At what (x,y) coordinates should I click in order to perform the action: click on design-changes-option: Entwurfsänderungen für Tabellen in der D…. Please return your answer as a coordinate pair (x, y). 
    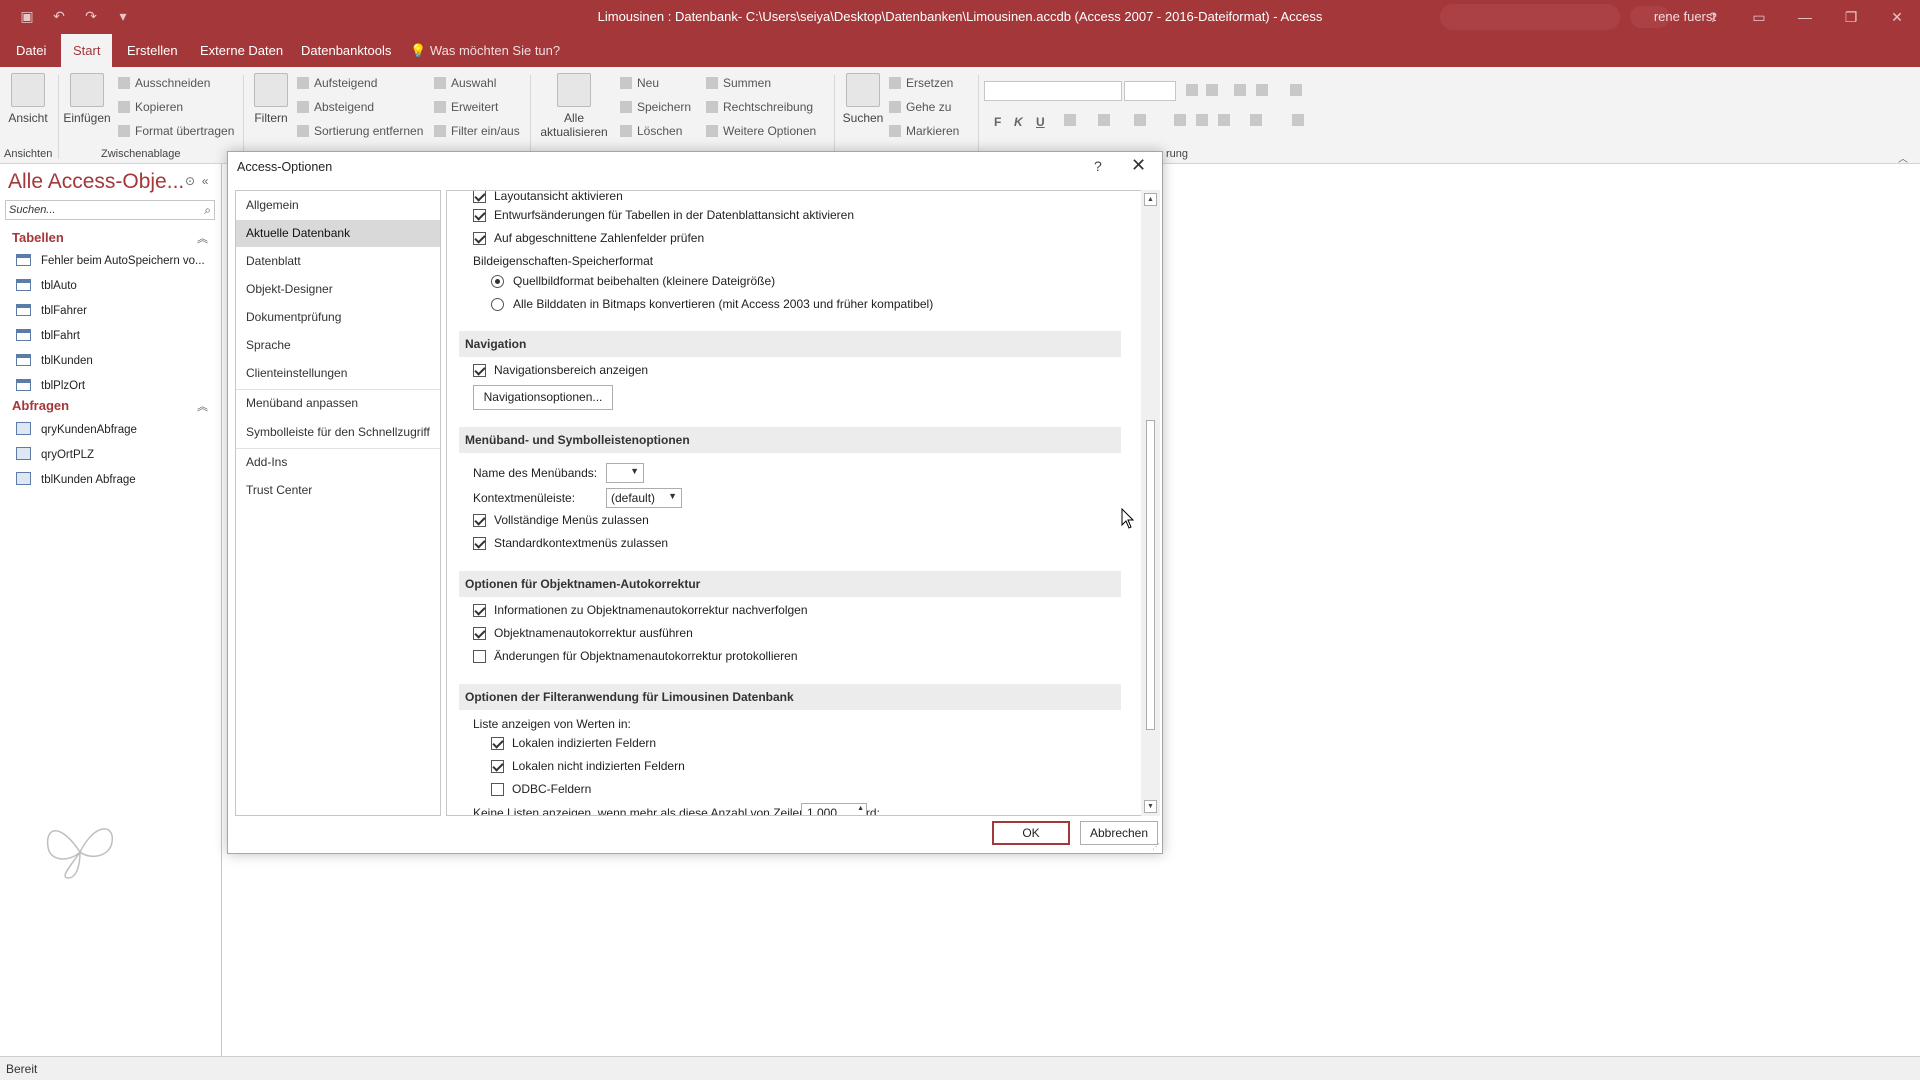
    Looking at the image, I should click on (663, 215).